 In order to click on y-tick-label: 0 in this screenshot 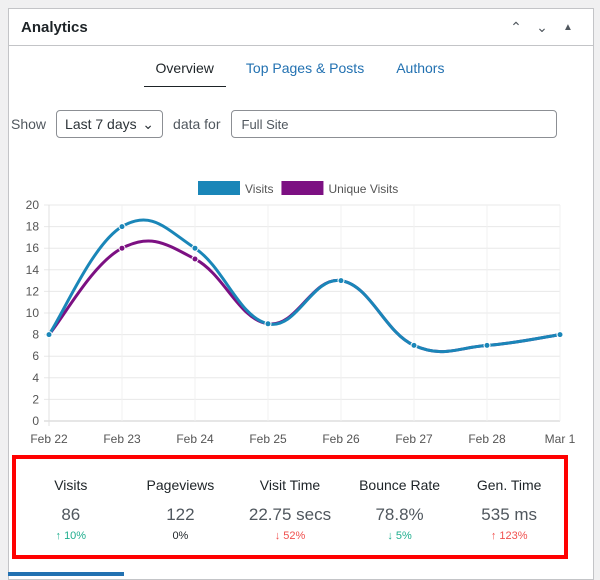, I will do `click(35, 421)`.